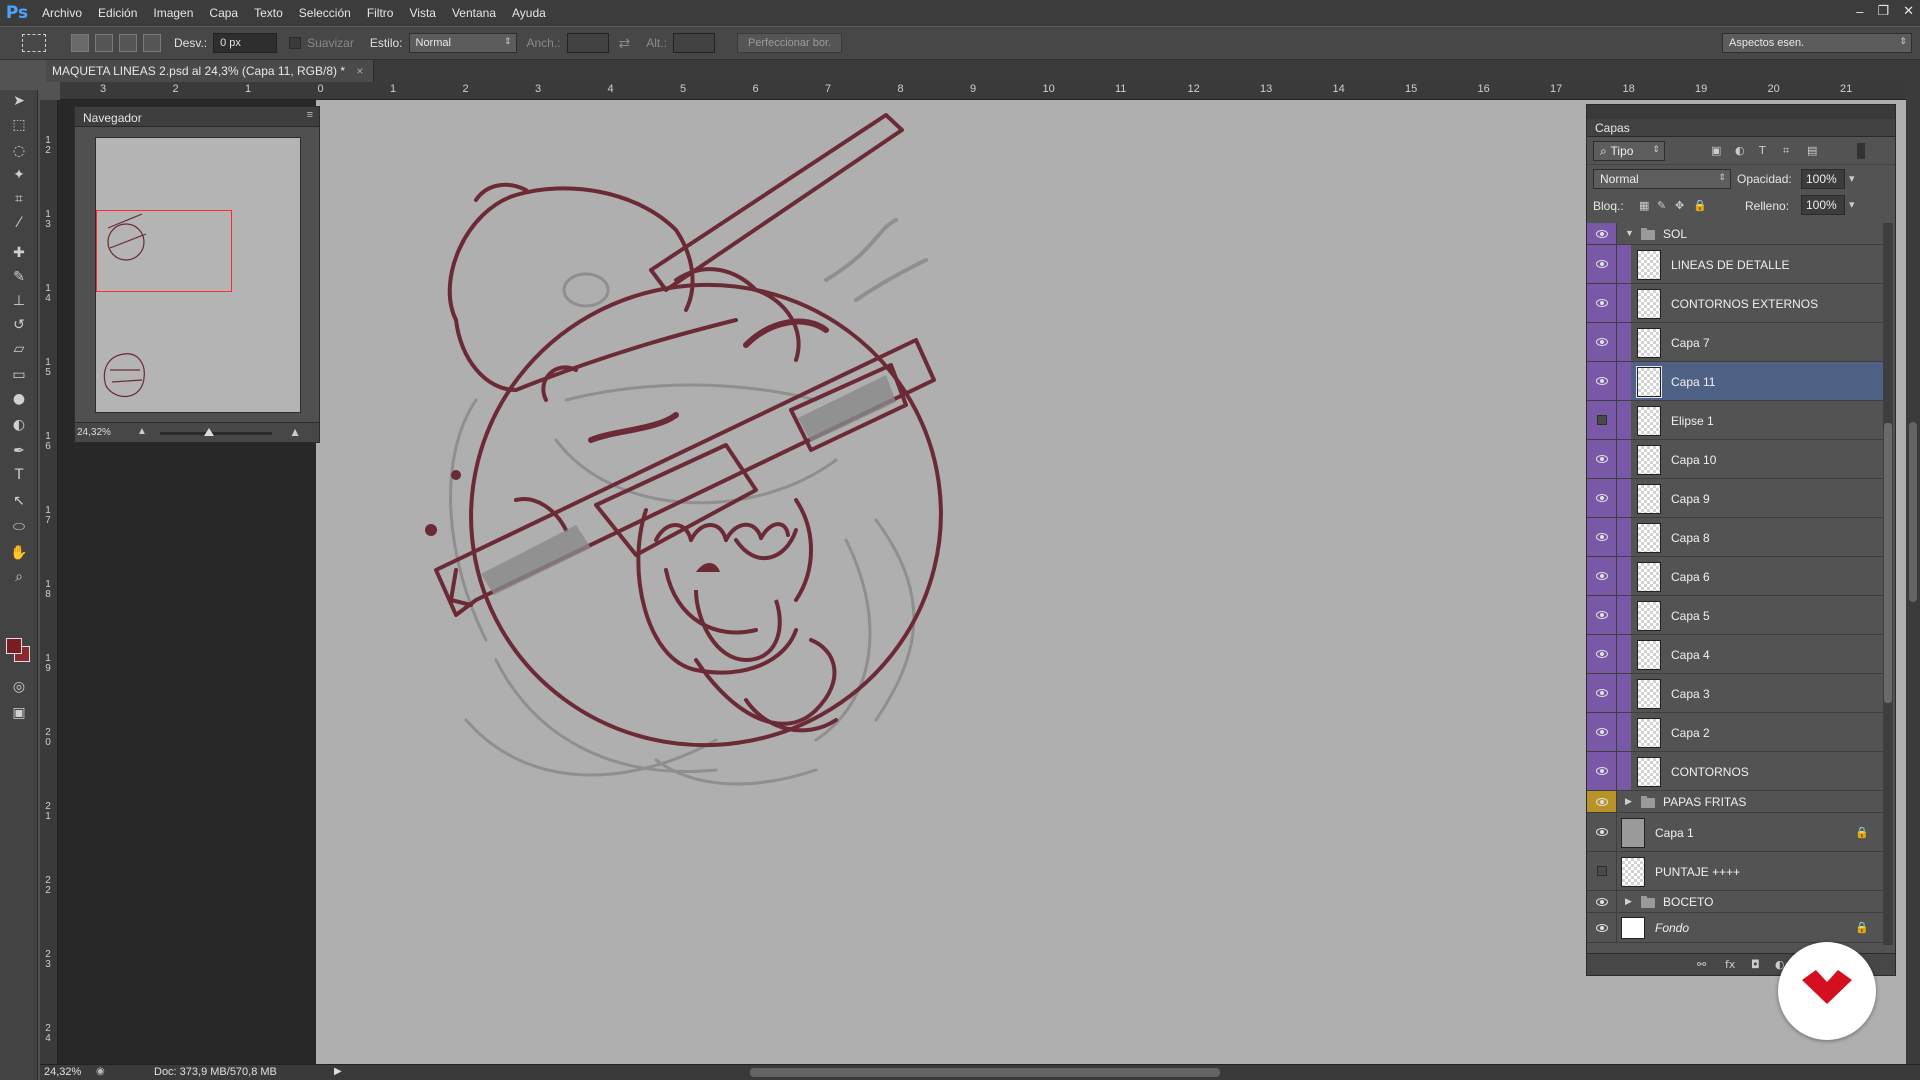  I want to click on panel-menu-icon: ≡, so click(310, 115).